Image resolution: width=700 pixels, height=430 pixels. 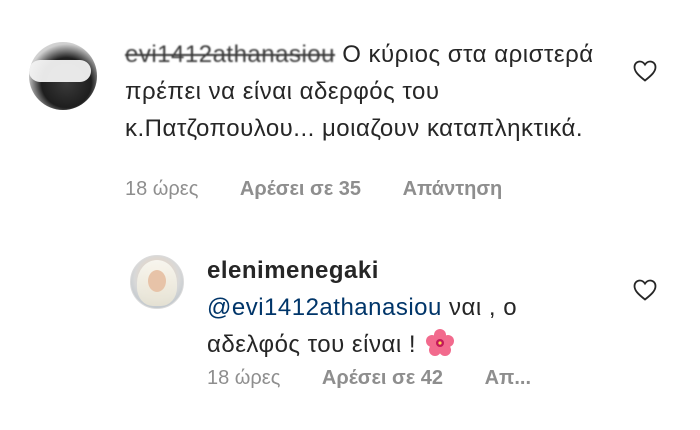 I want to click on likes-count-link: Αρέσει σε 35, so click(x=300, y=189).